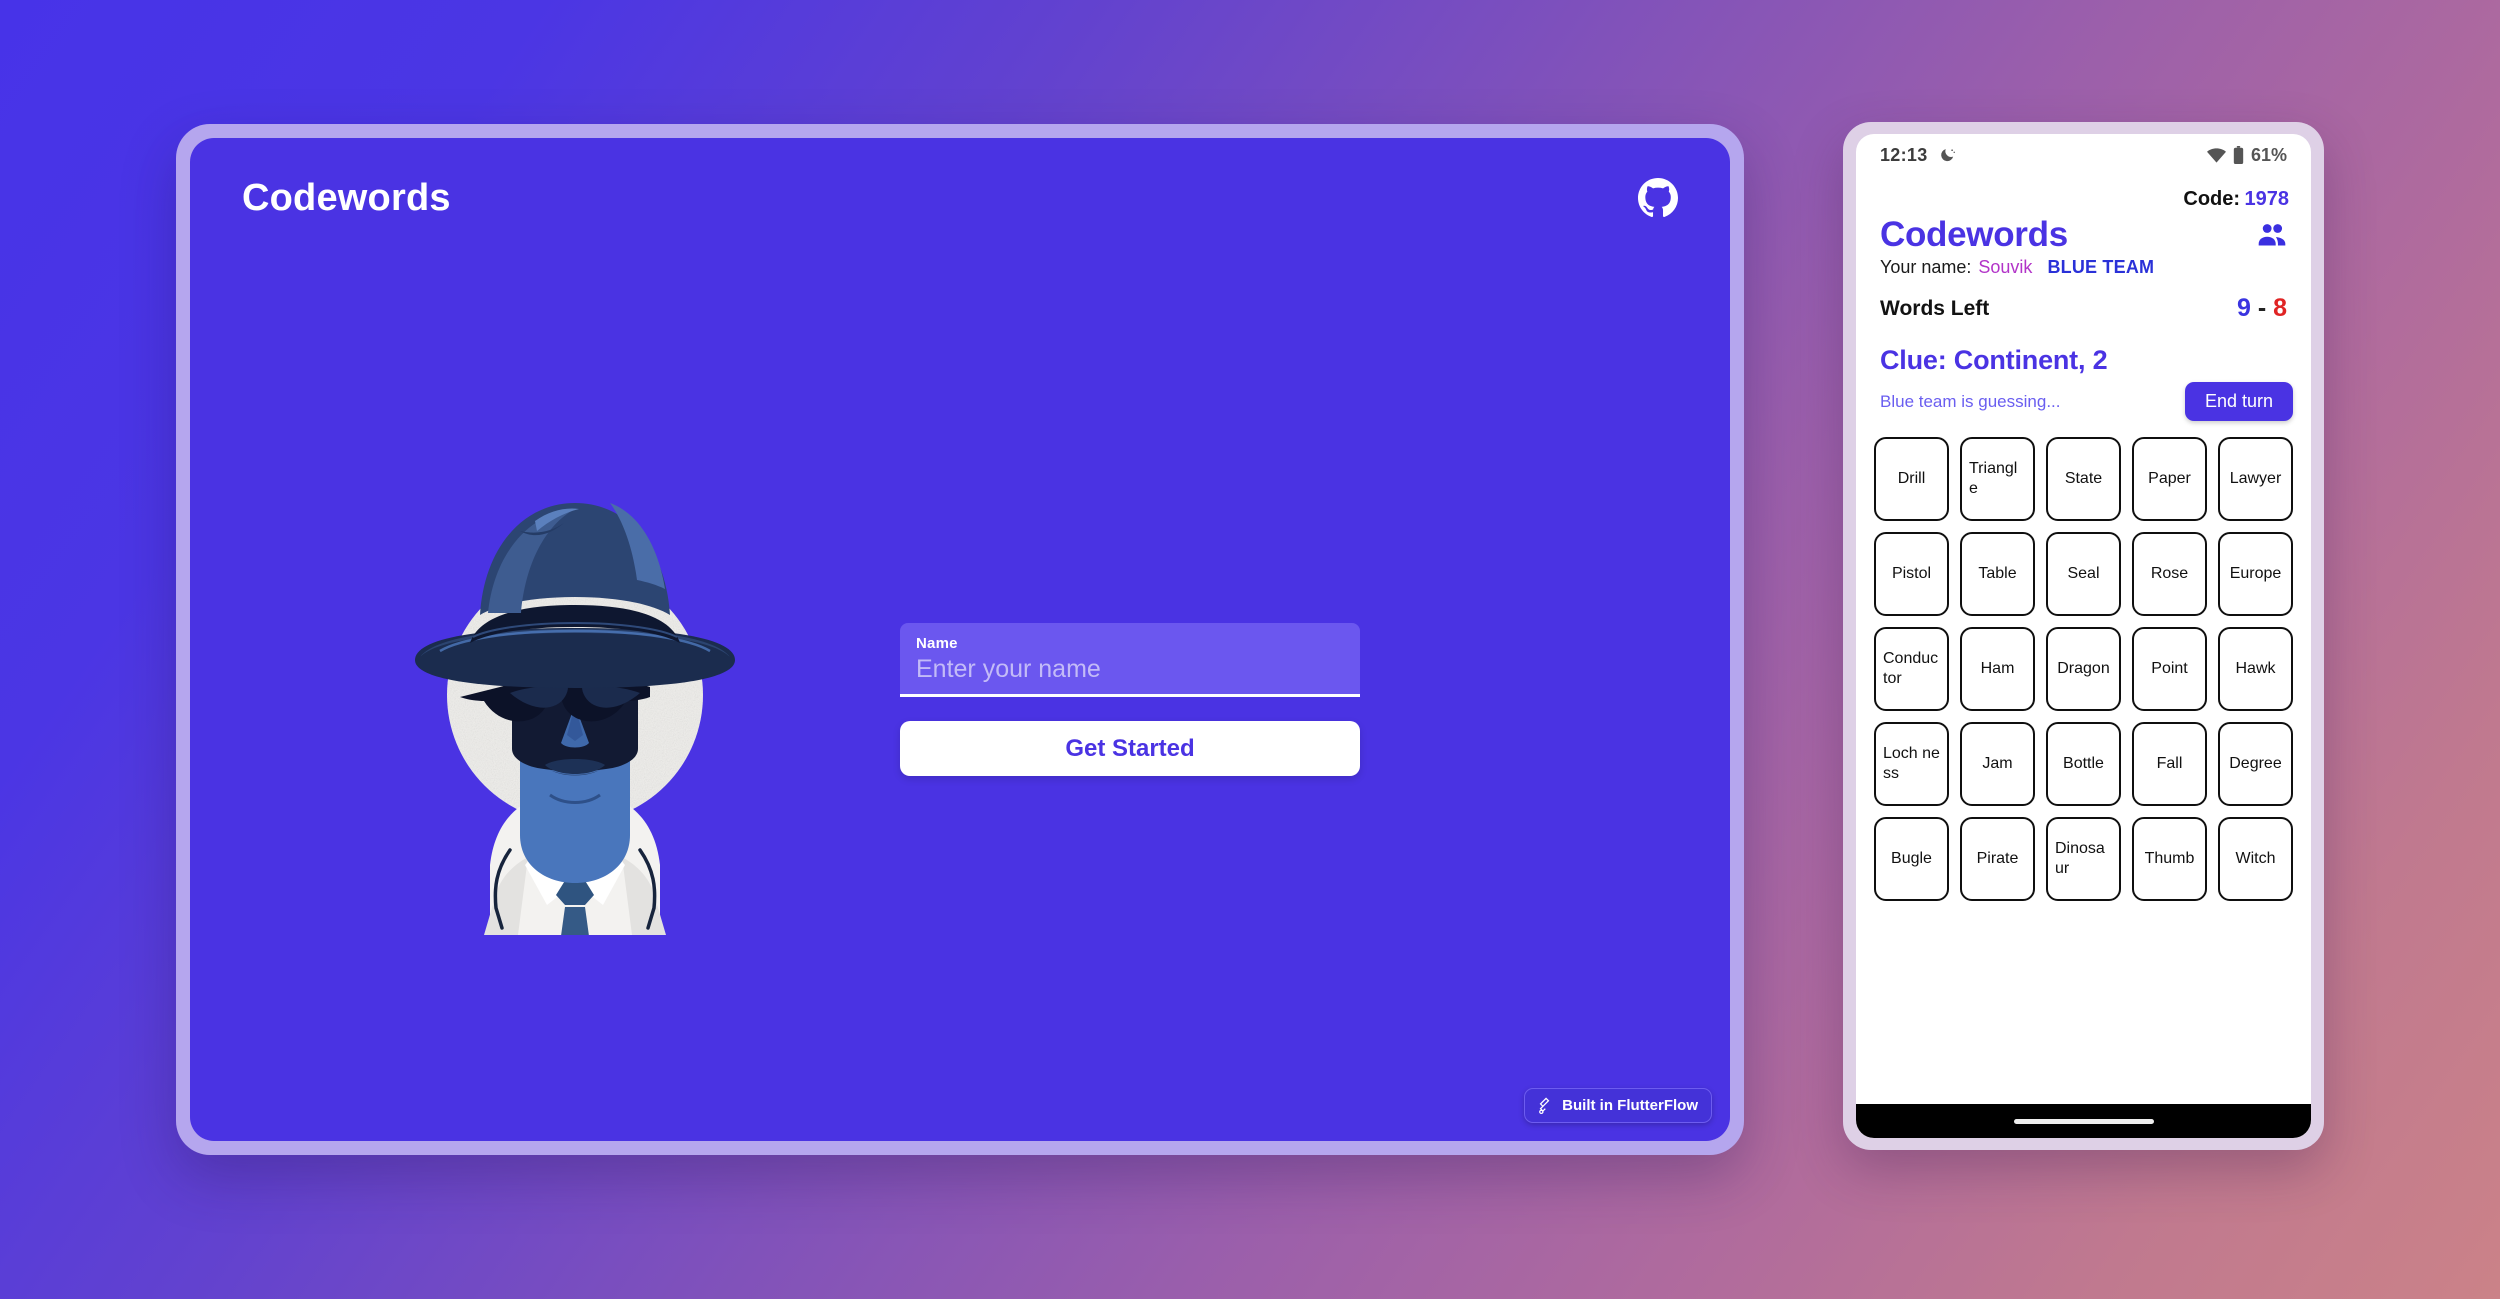 The width and height of the screenshot is (2500, 1299). Describe the element at coordinates (2083, 300) in the screenshot. I see `words-left-row: Words Left 9 - 8` at that location.